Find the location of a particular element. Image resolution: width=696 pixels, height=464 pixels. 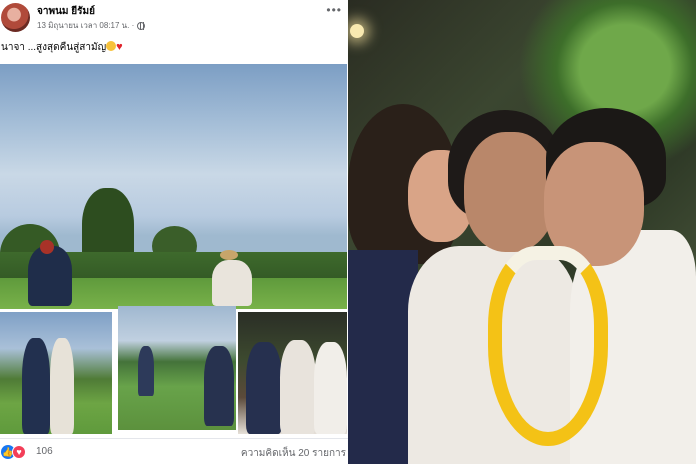

flower-garland is located at coordinates (548, 346).